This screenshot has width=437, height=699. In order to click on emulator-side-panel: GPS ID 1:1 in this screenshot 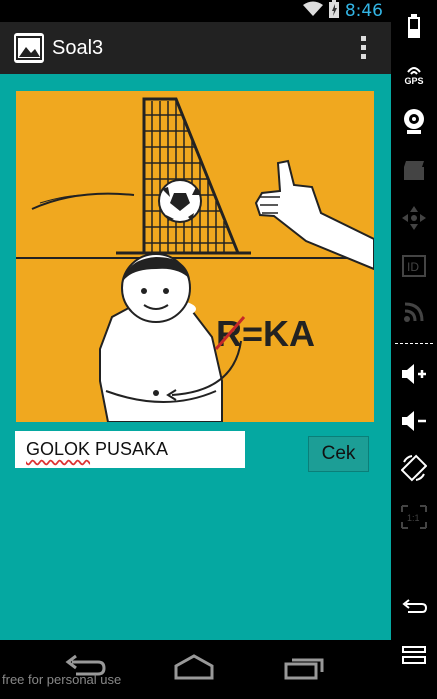, I will do `click(414, 349)`.